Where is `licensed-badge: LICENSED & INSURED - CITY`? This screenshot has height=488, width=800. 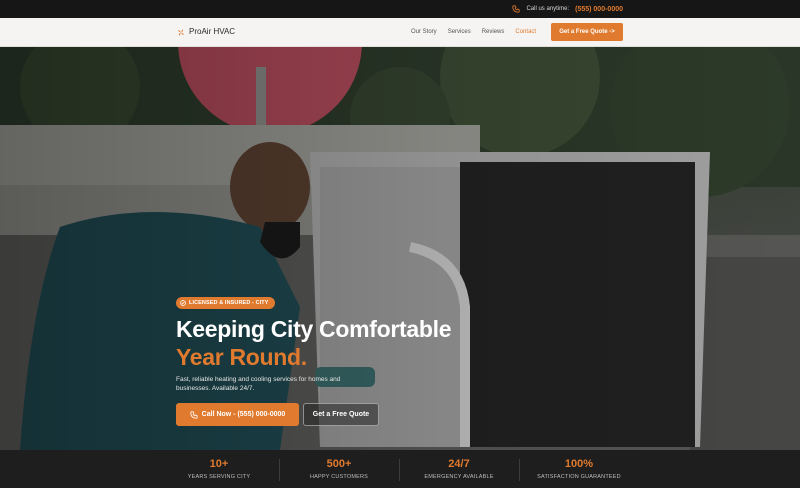
licensed-badge: LICENSED & INSURED - CITY is located at coordinates (225, 303).